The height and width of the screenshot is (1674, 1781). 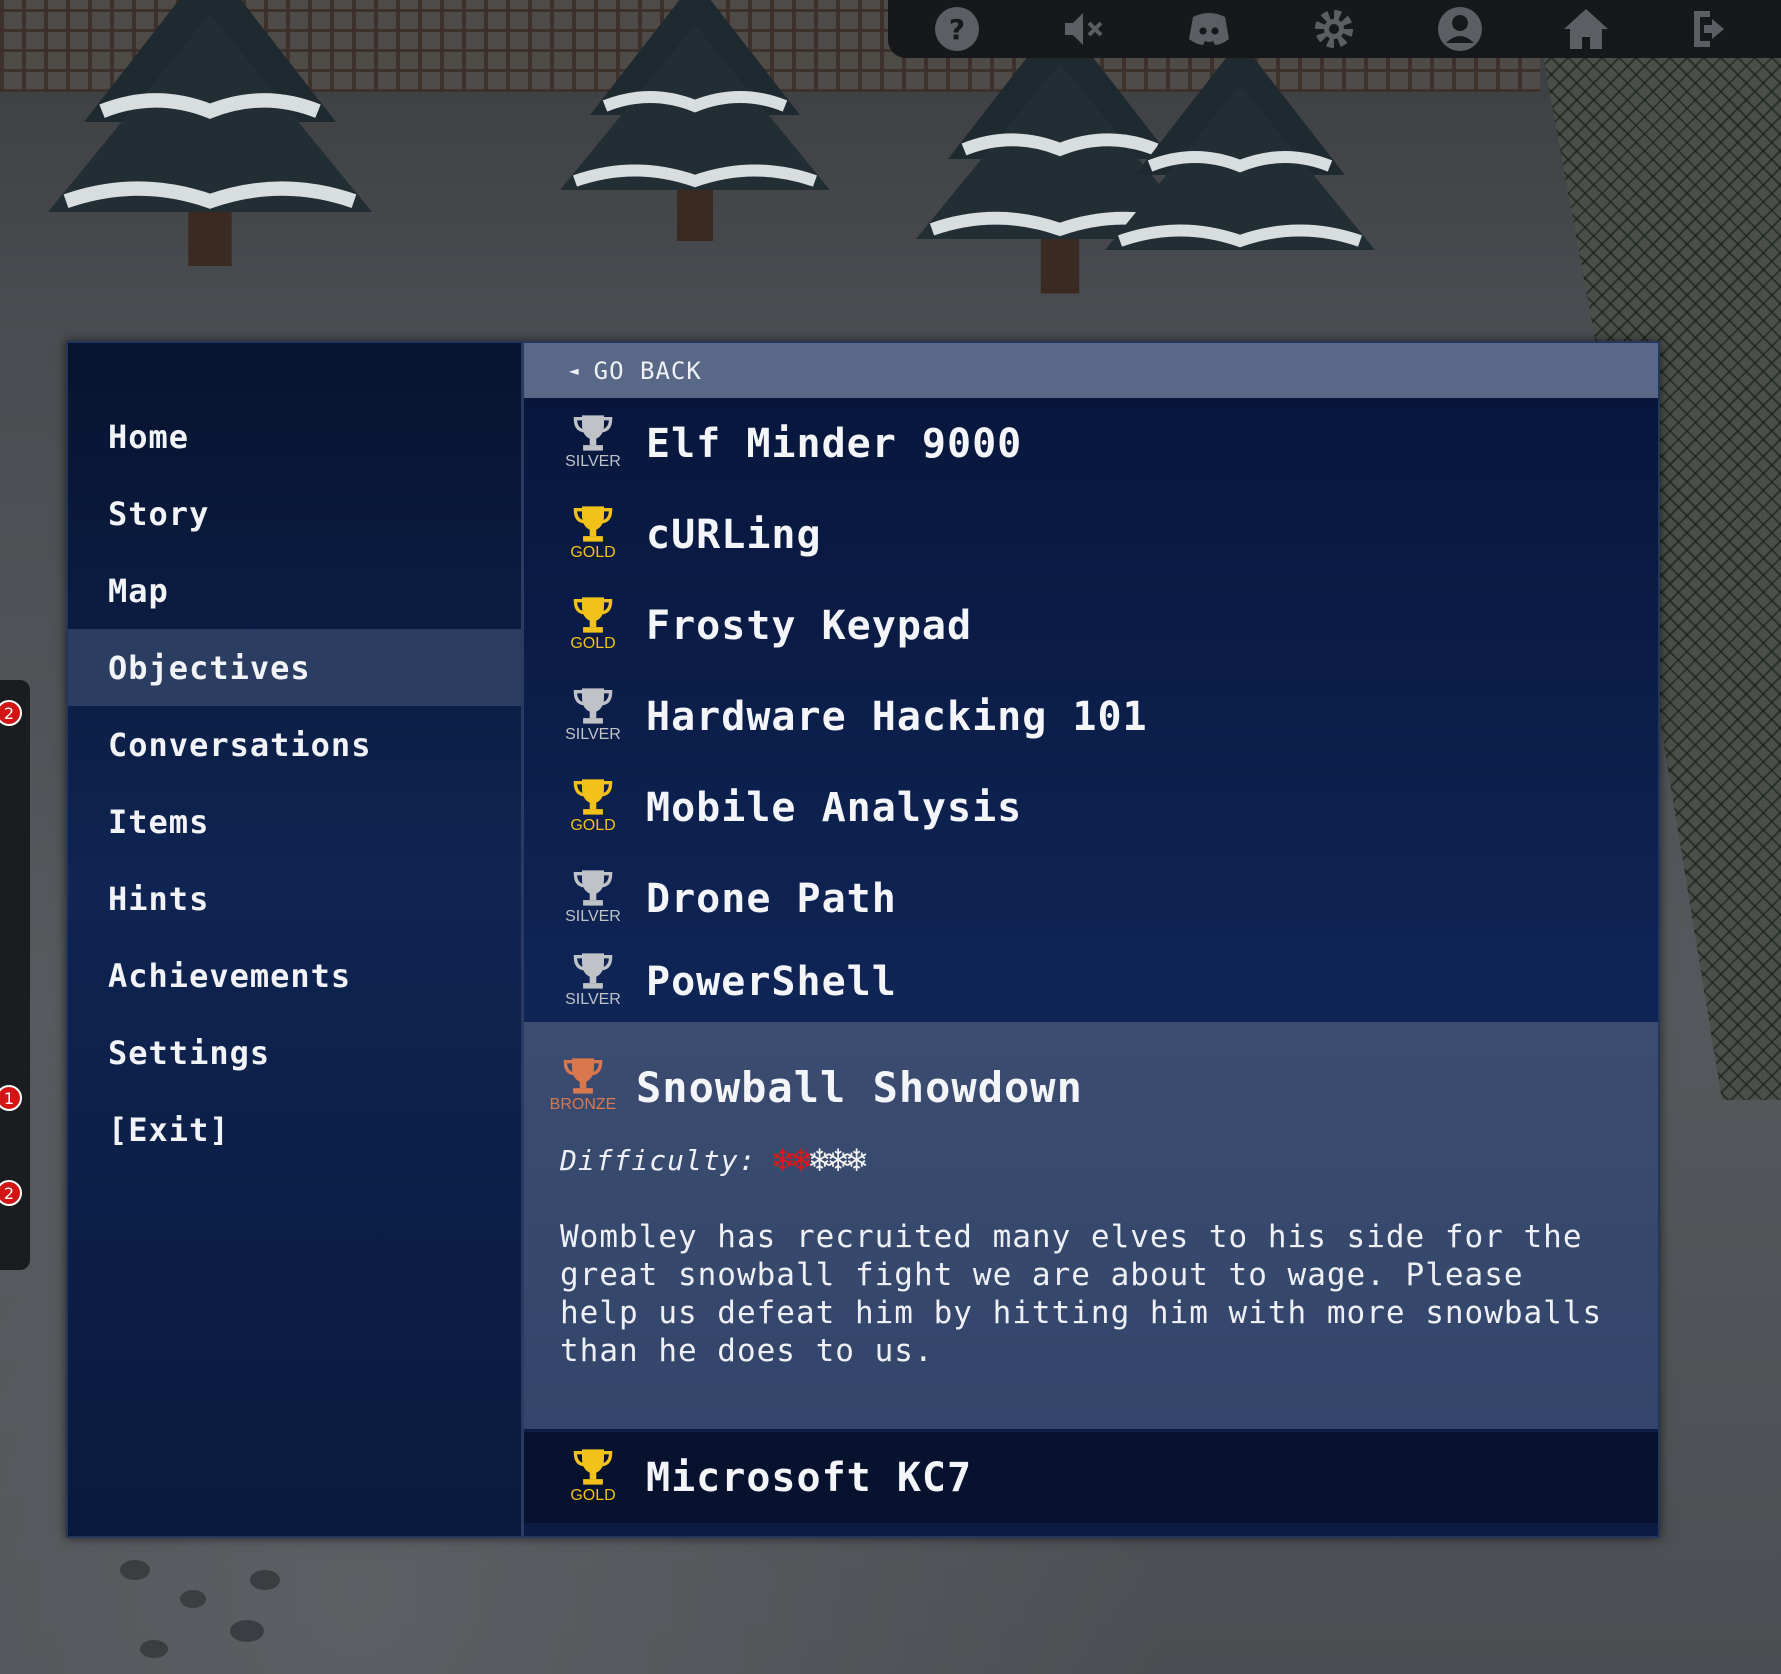 I want to click on go-back-button: ◄ GO BACK, so click(x=1091, y=370).